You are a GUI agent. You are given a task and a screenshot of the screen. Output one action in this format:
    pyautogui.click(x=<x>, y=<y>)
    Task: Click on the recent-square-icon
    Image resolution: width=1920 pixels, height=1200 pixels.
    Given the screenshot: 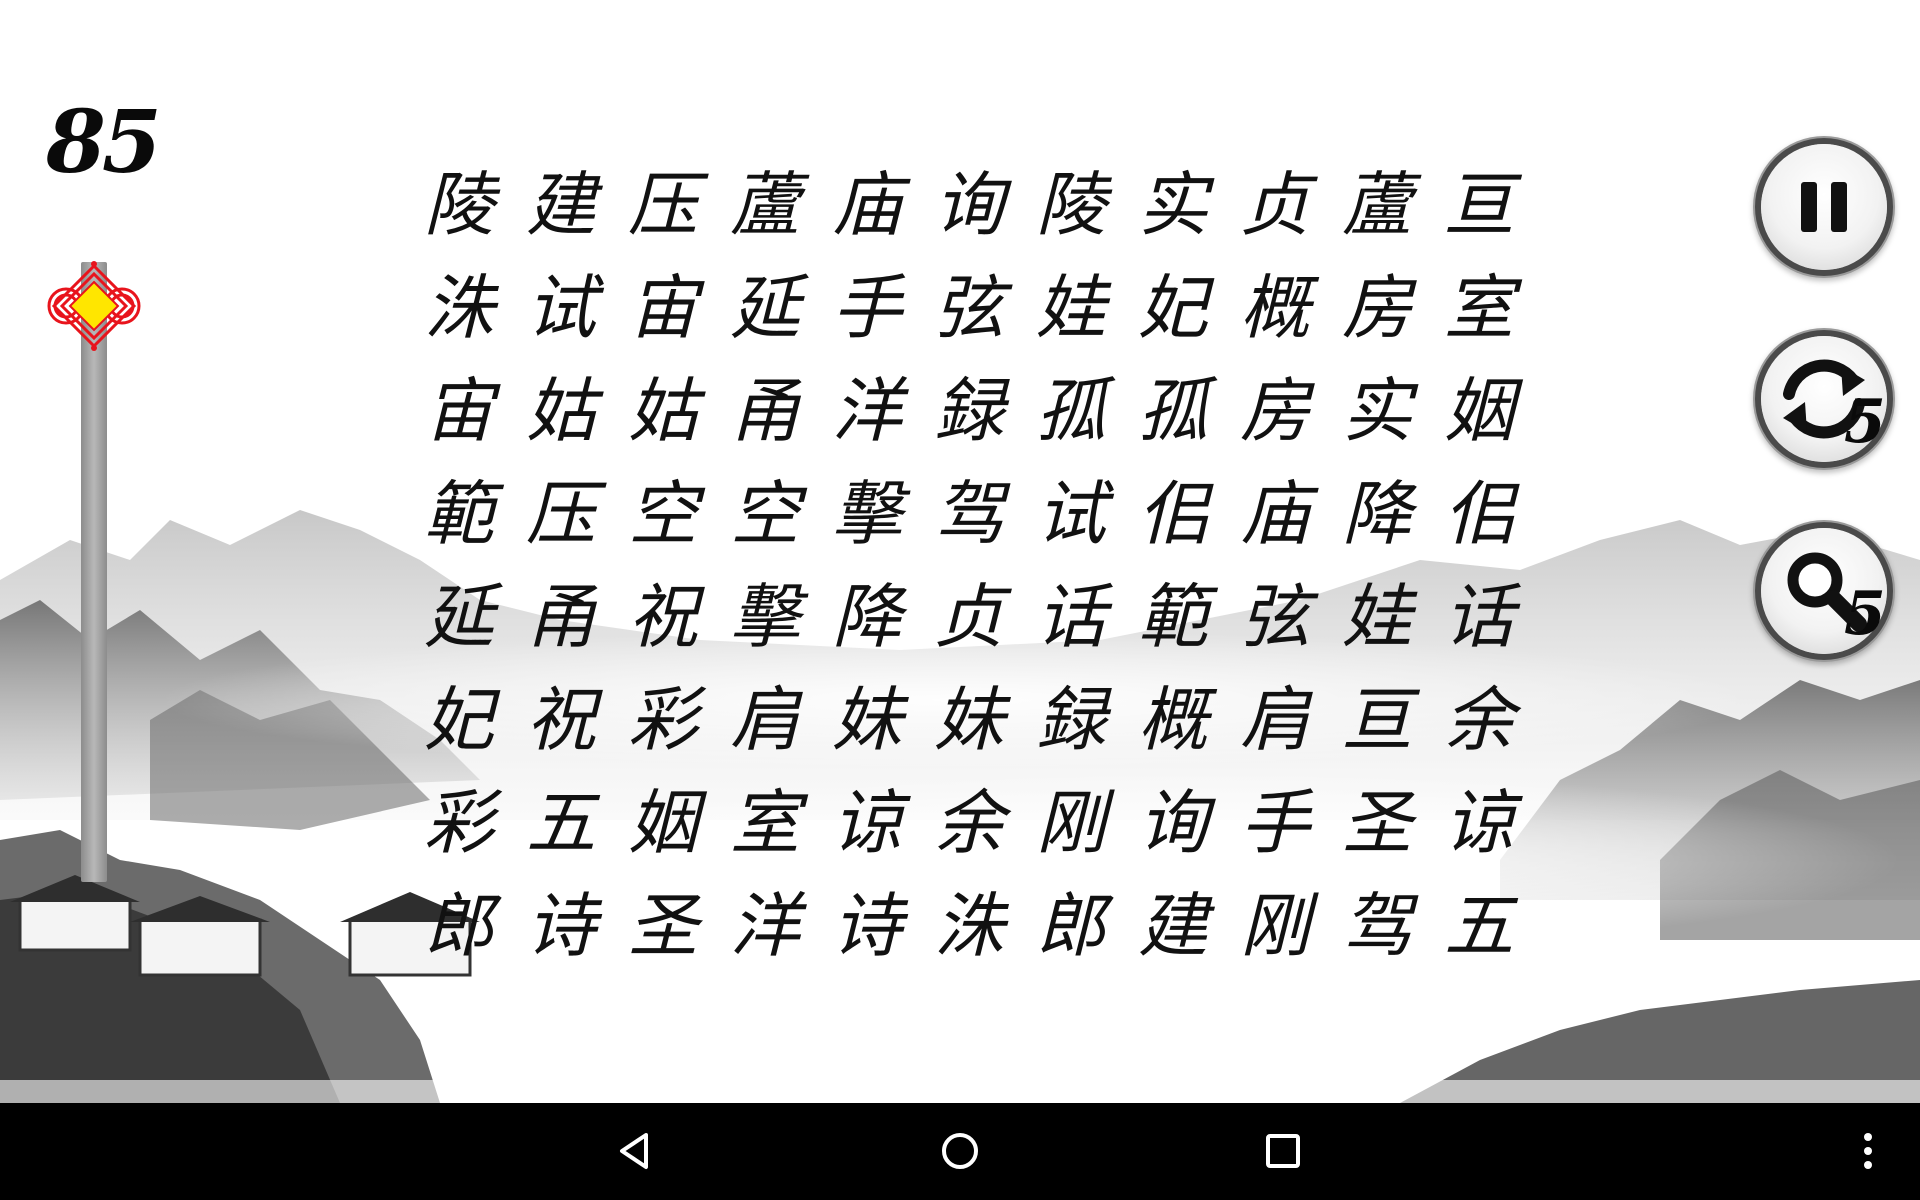 What is the action you would take?
    pyautogui.click(x=1282, y=1151)
    